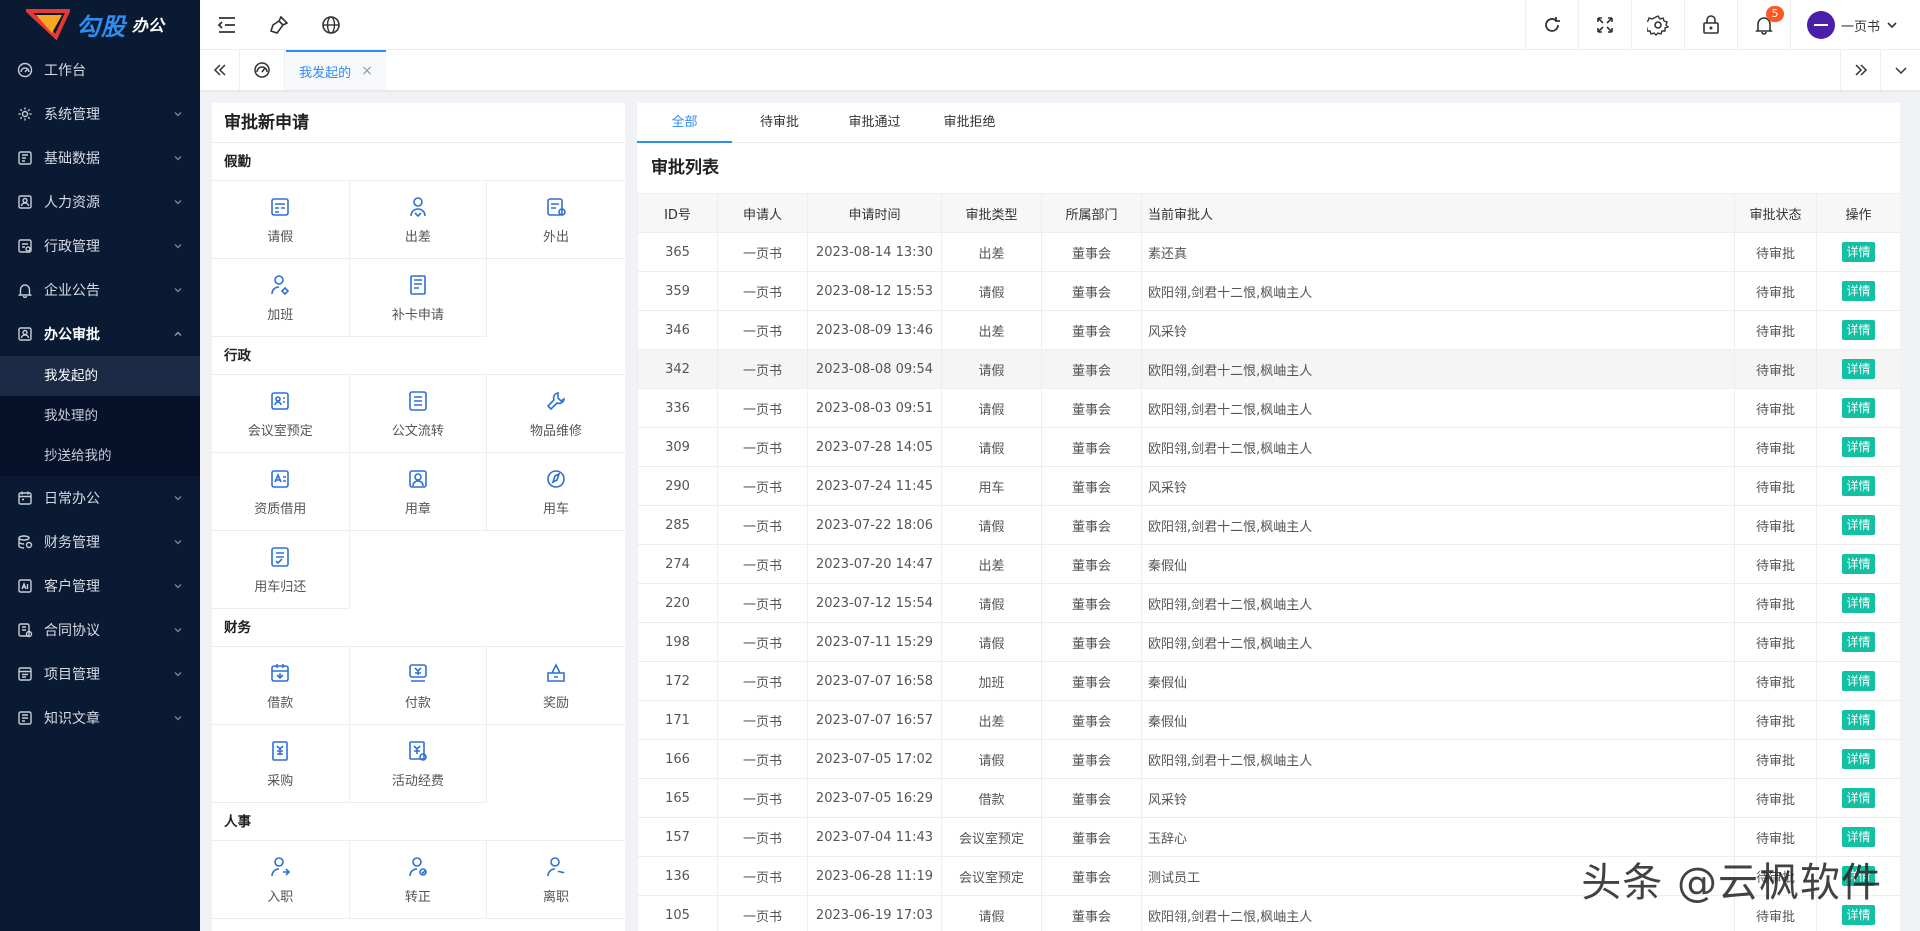  What do you see at coordinates (100, 24) in the screenshot?
I see `logo: 勾股 办公` at bounding box center [100, 24].